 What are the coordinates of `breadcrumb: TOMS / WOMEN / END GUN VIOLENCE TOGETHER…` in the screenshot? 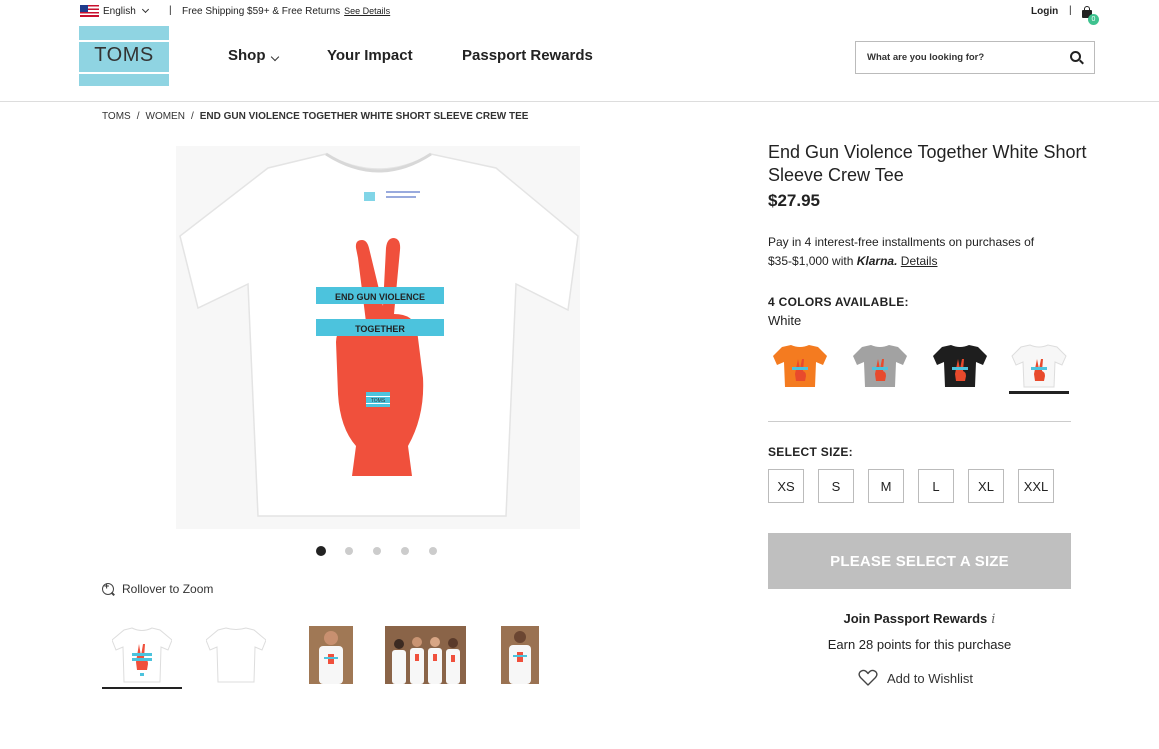 It's located at (315, 116).